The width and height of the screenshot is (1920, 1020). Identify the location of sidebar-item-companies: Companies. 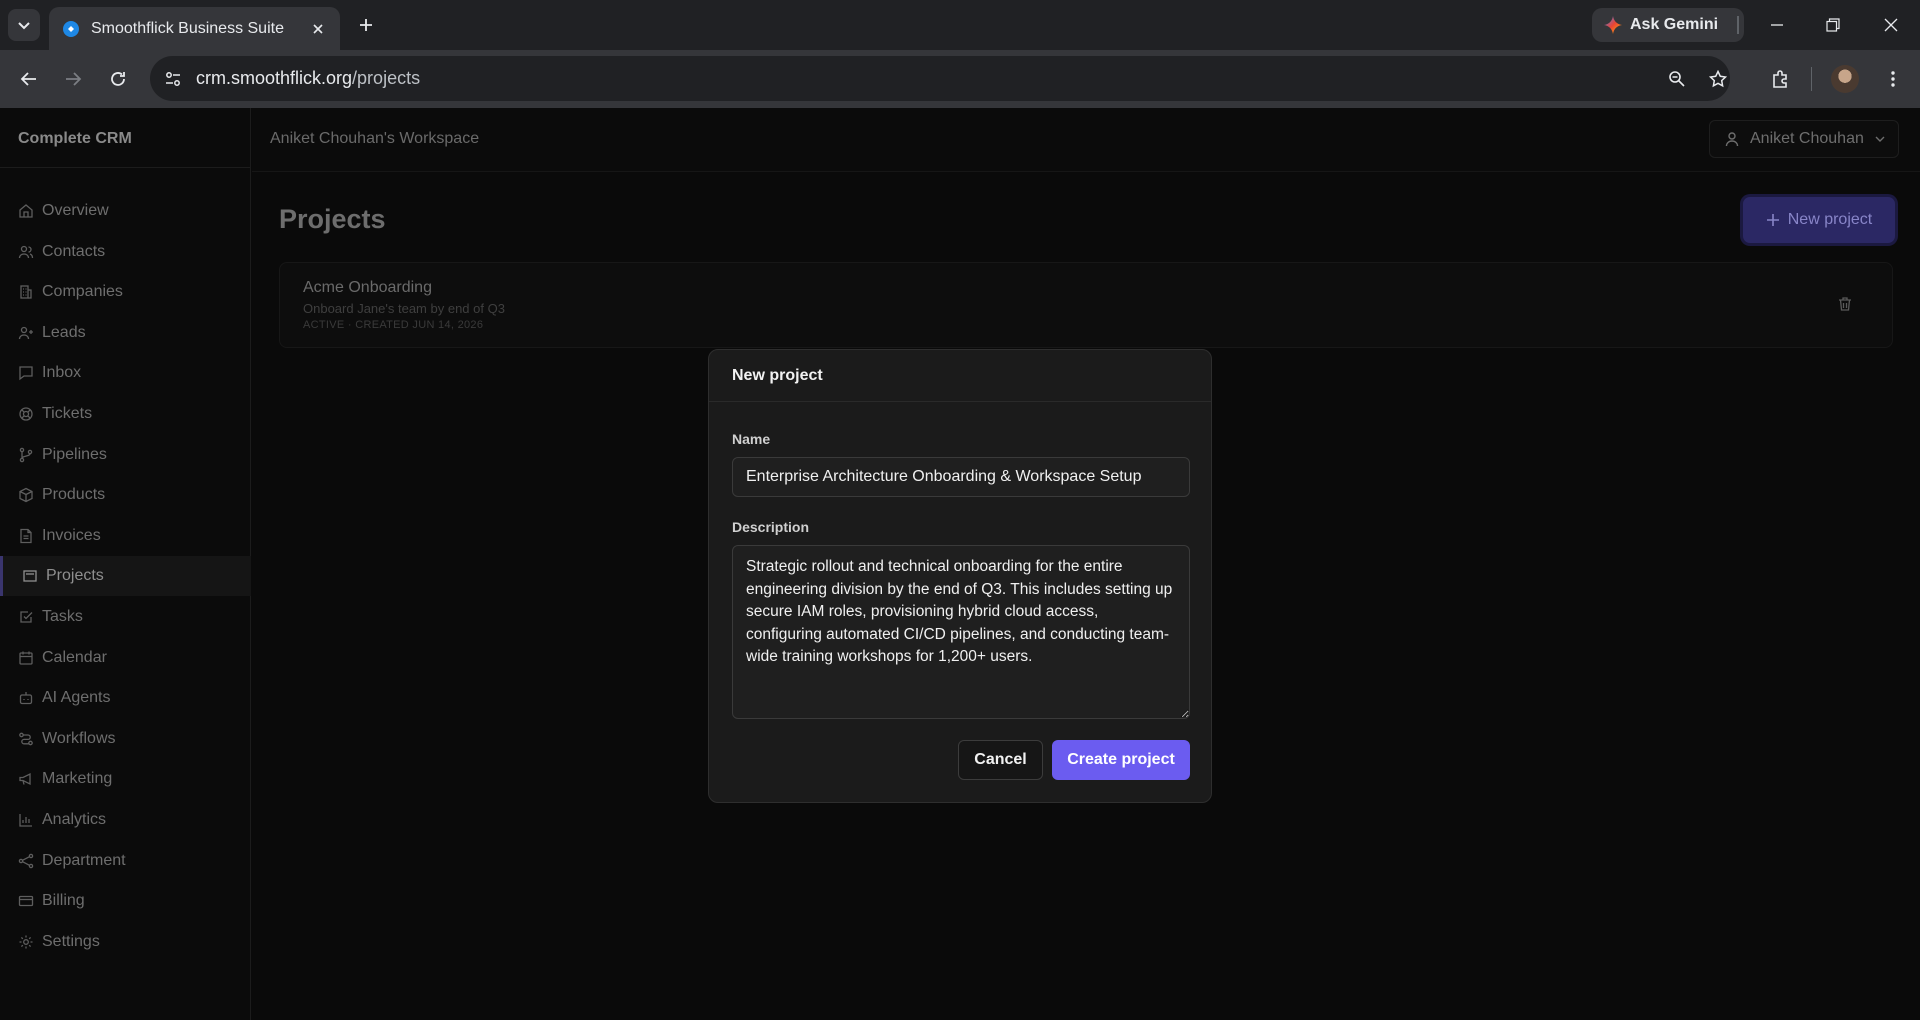
(125, 292).